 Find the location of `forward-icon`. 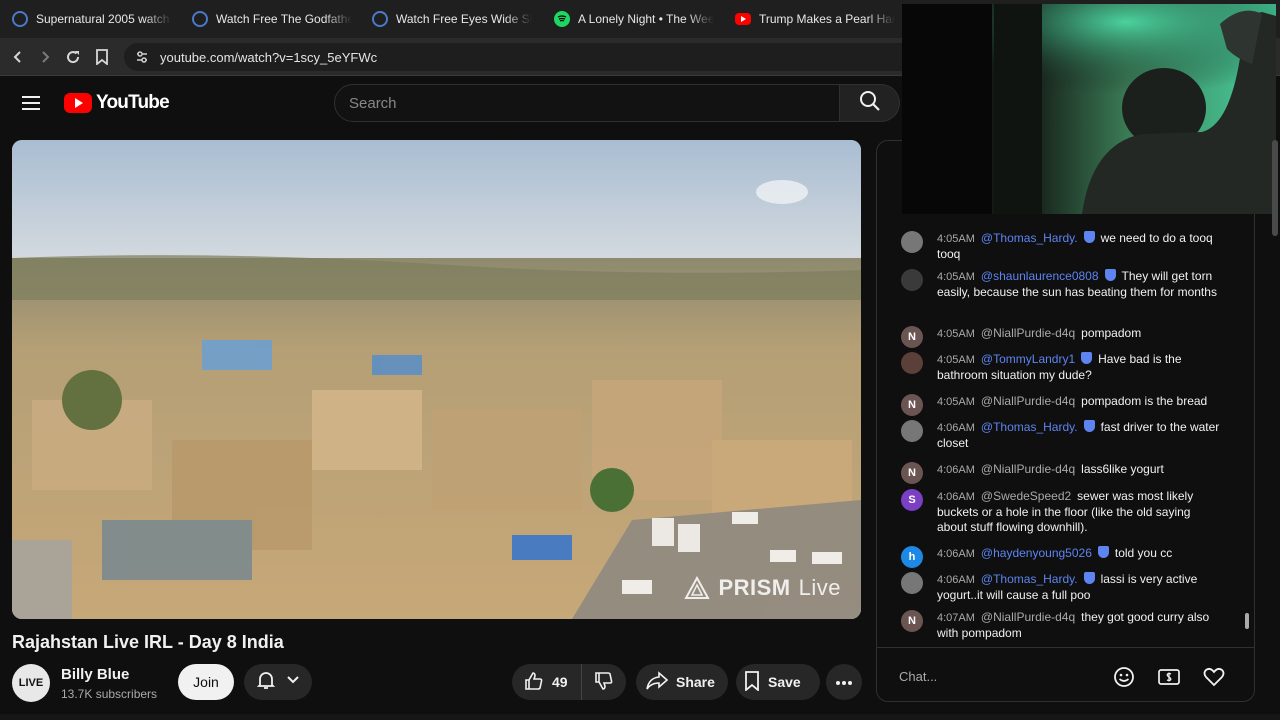

forward-icon is located at coordinates (45, 57).